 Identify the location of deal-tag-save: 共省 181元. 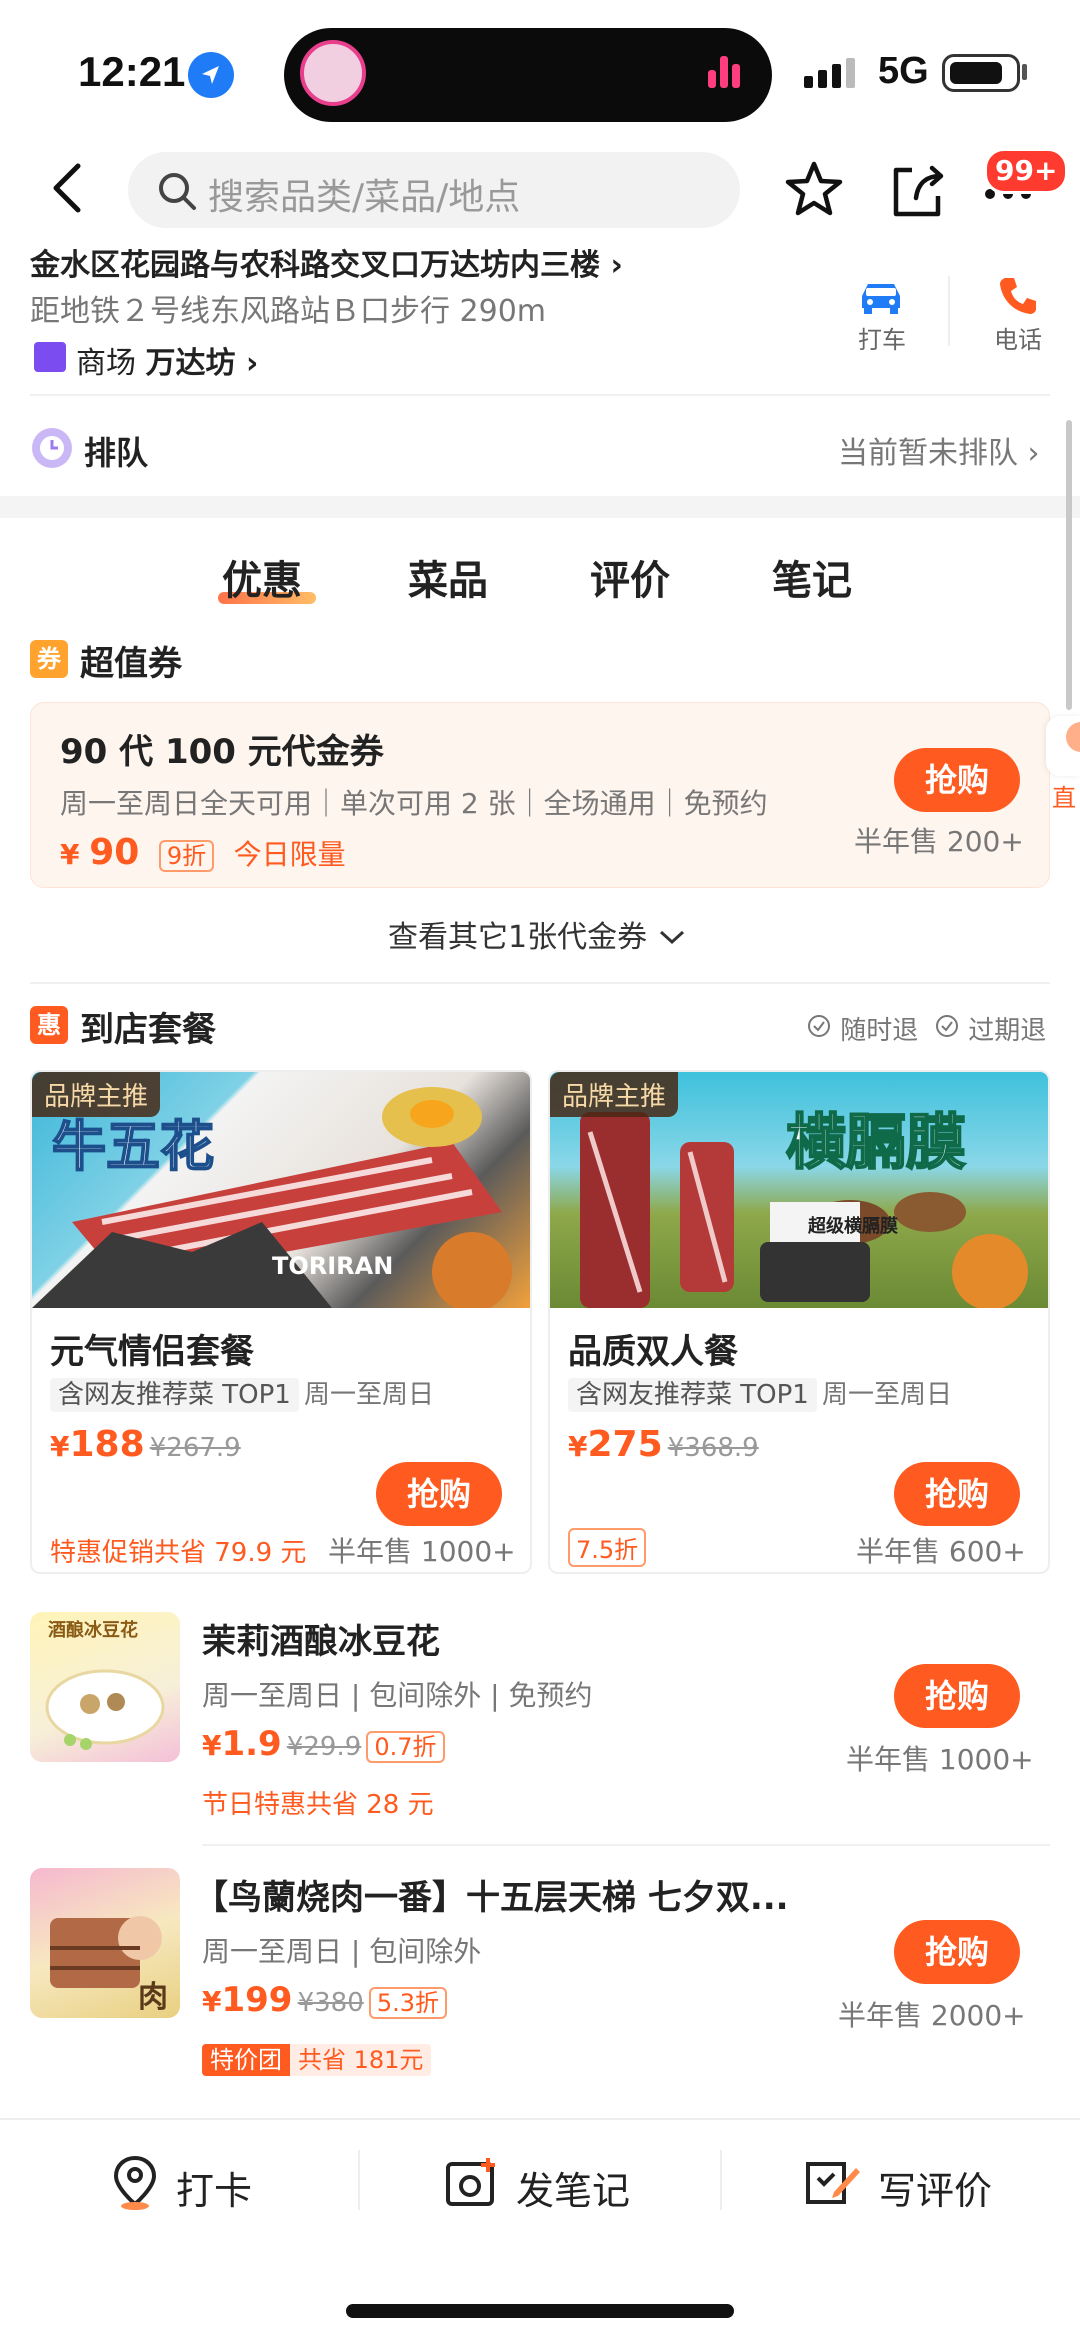
(361, 2060).